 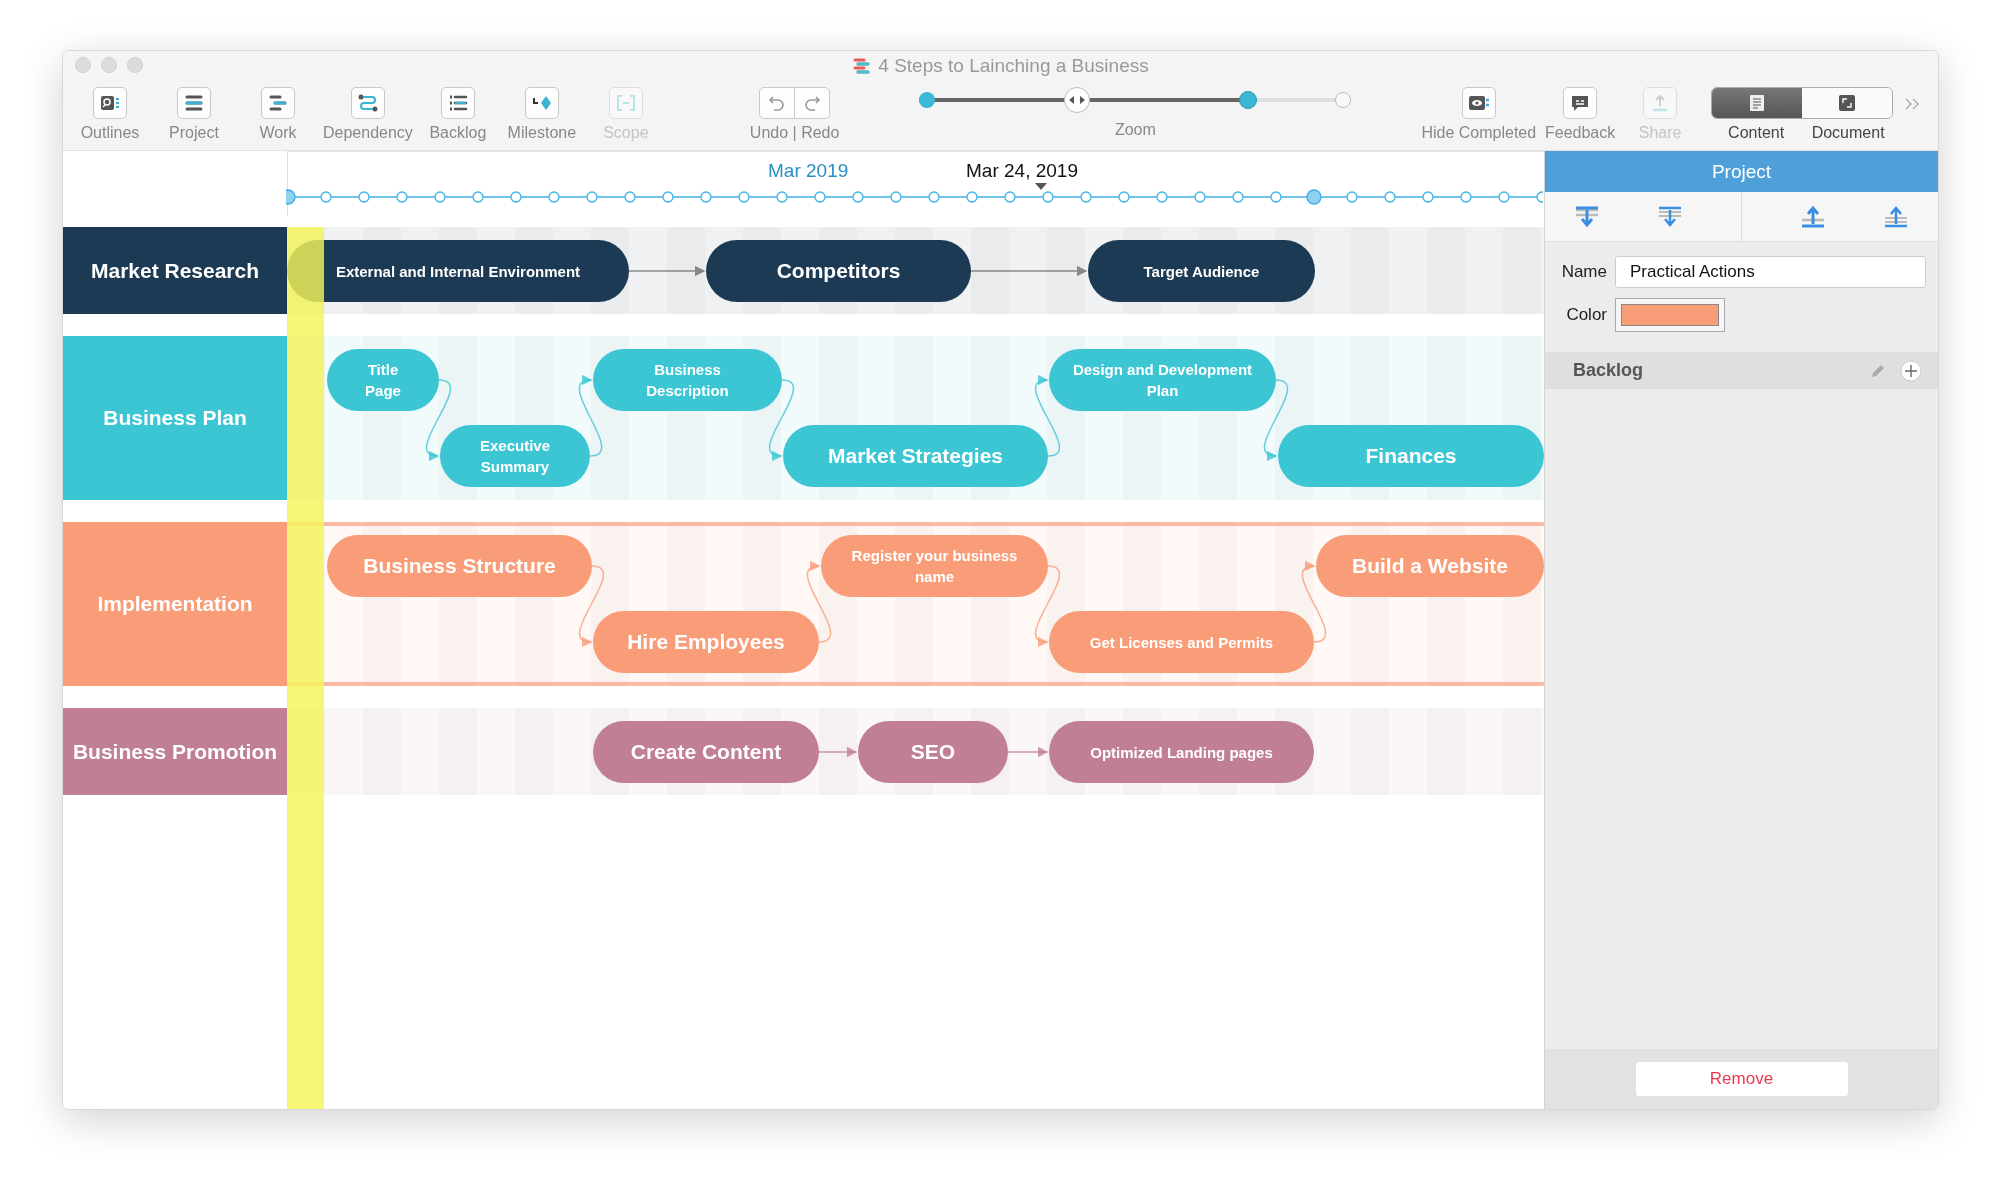 I want to click on task-node: Finances, so click(x=1411, y=456).